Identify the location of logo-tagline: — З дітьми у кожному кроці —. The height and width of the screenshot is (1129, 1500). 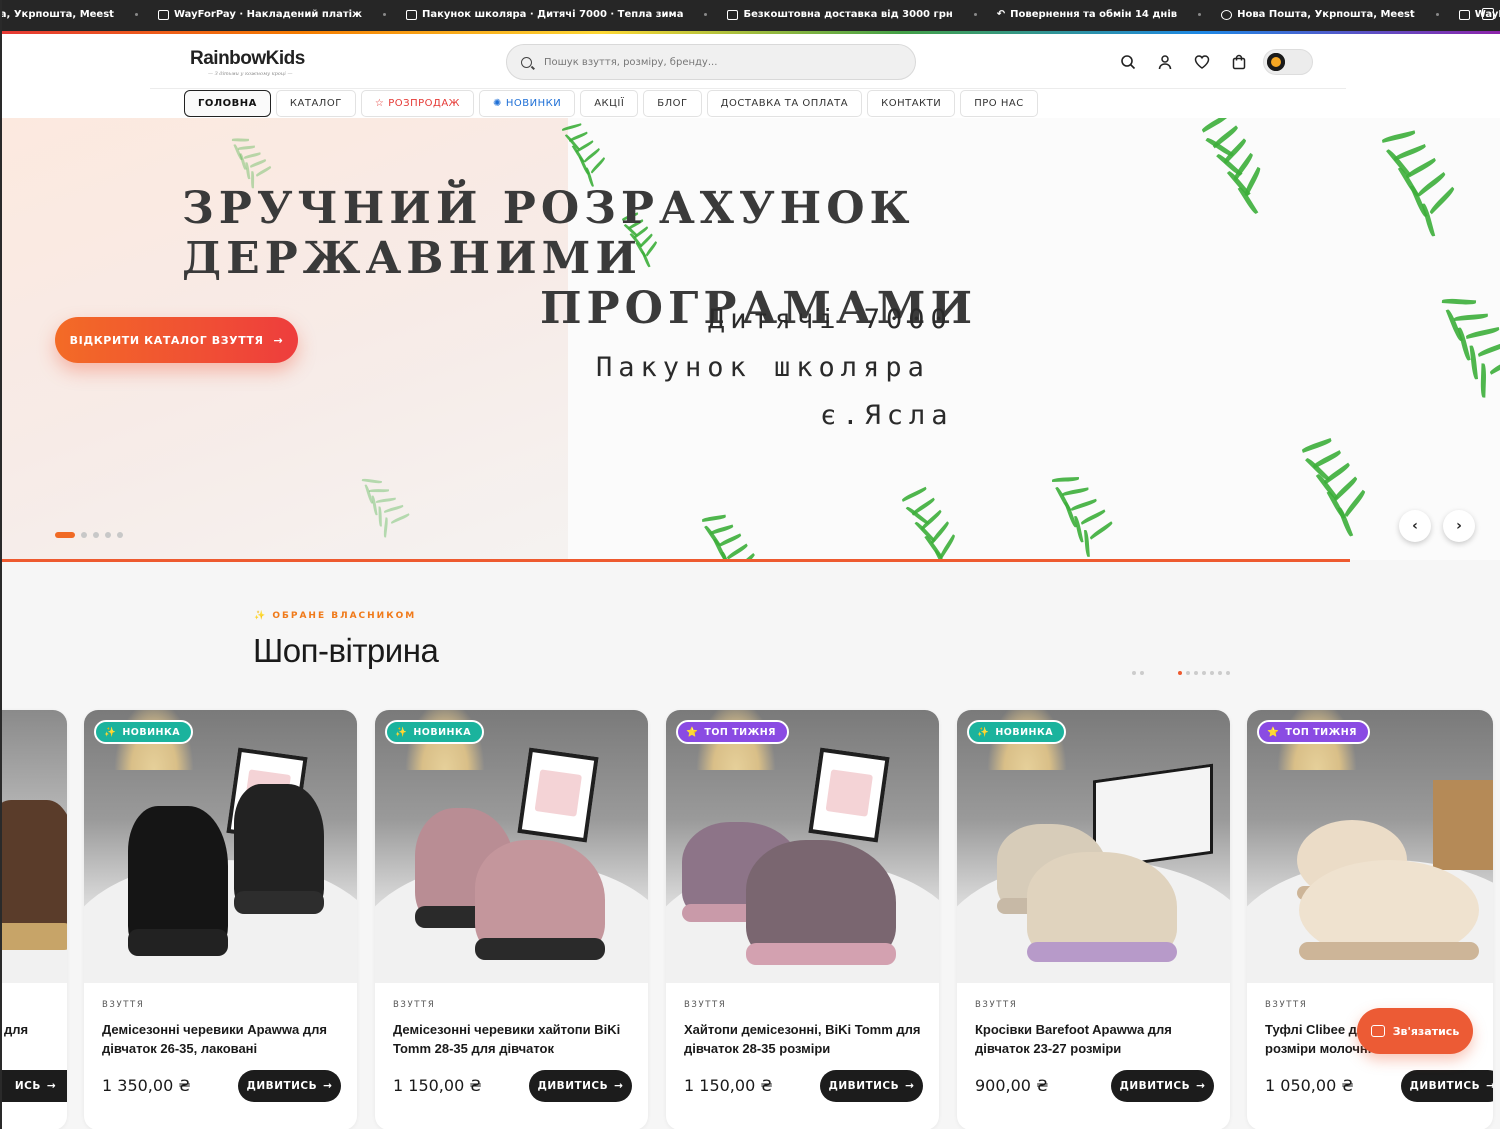
(250, 74).